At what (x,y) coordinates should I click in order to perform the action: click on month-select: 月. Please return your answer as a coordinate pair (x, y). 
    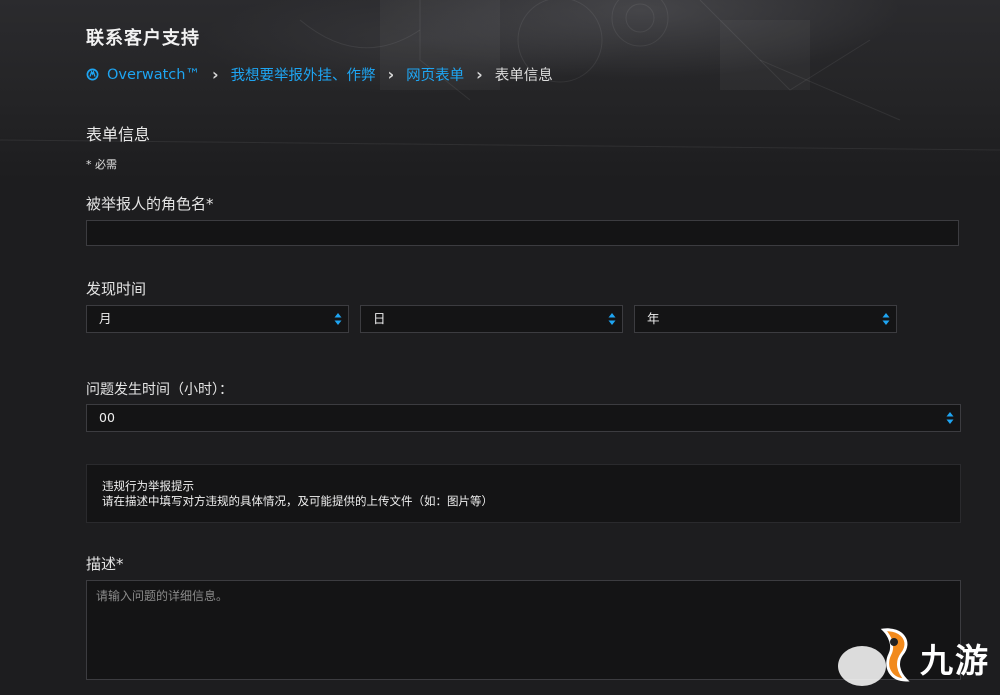
    Looking at the image, I should click on (217, 319).